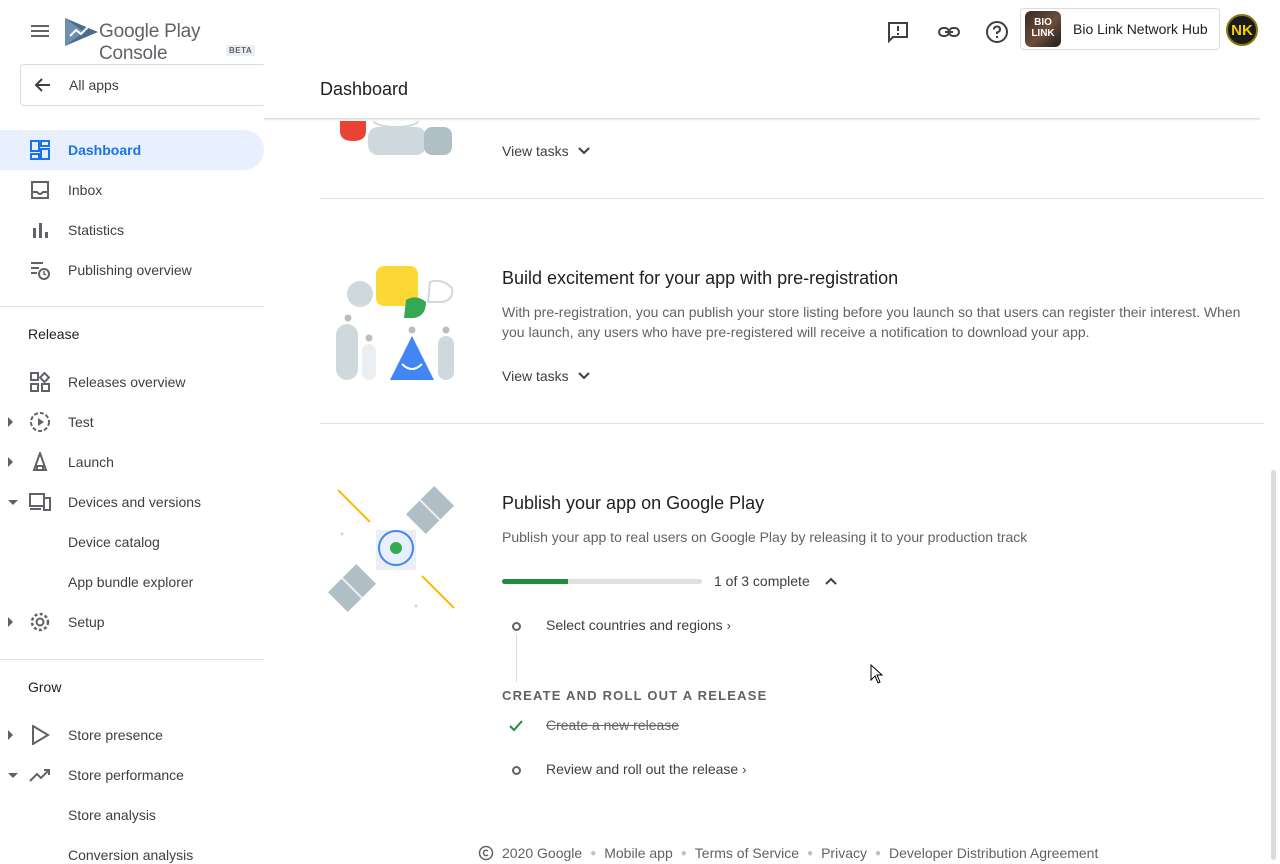  I want to click on sidebar-item-label: App bundle explorer, so click(131, 582).